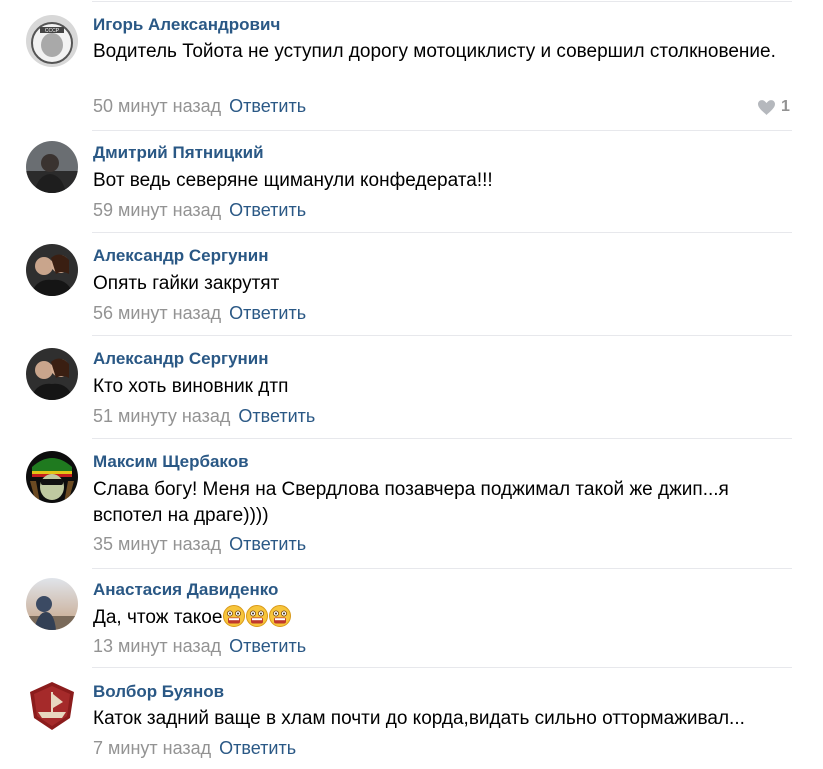 The height and width of the screenshot is (769, 823). Describe the element at coordinates (157, 210) in the screenshot. I see `comment-time: 59 минут назад` at that location.